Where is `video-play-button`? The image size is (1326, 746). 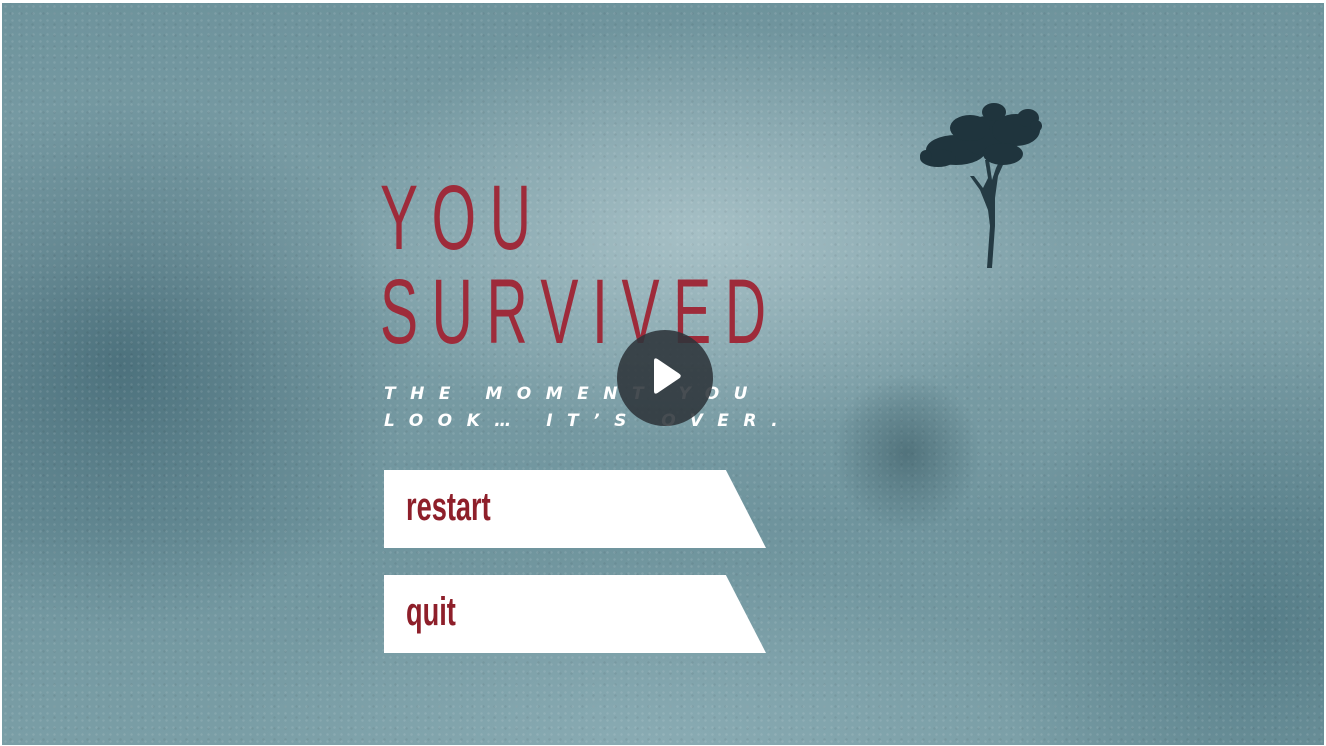 video-play-button is located at coordinates (665, 378).